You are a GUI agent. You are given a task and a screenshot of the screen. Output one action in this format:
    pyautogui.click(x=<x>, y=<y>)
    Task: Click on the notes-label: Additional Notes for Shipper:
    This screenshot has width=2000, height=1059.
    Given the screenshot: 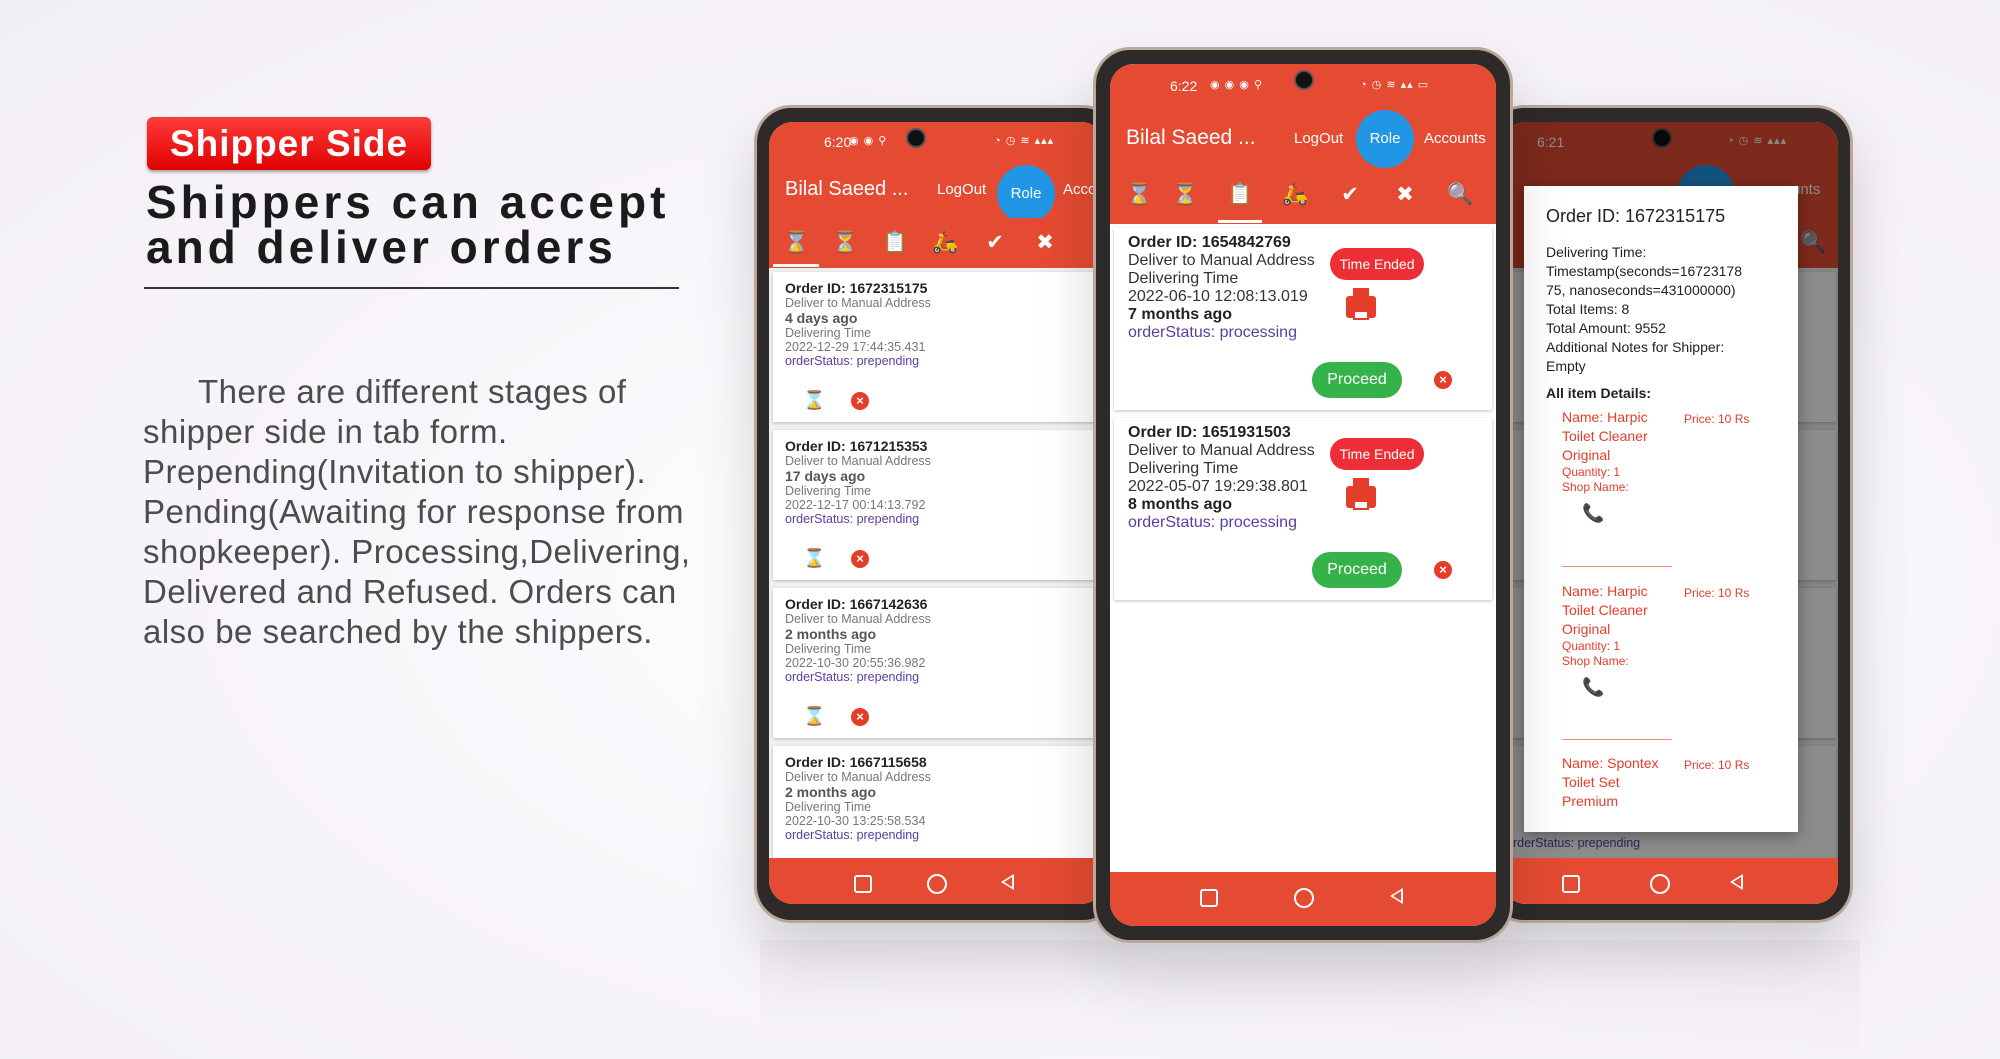 What is the action you would take?
    pyautogui.click(x=1635, y=347)
    